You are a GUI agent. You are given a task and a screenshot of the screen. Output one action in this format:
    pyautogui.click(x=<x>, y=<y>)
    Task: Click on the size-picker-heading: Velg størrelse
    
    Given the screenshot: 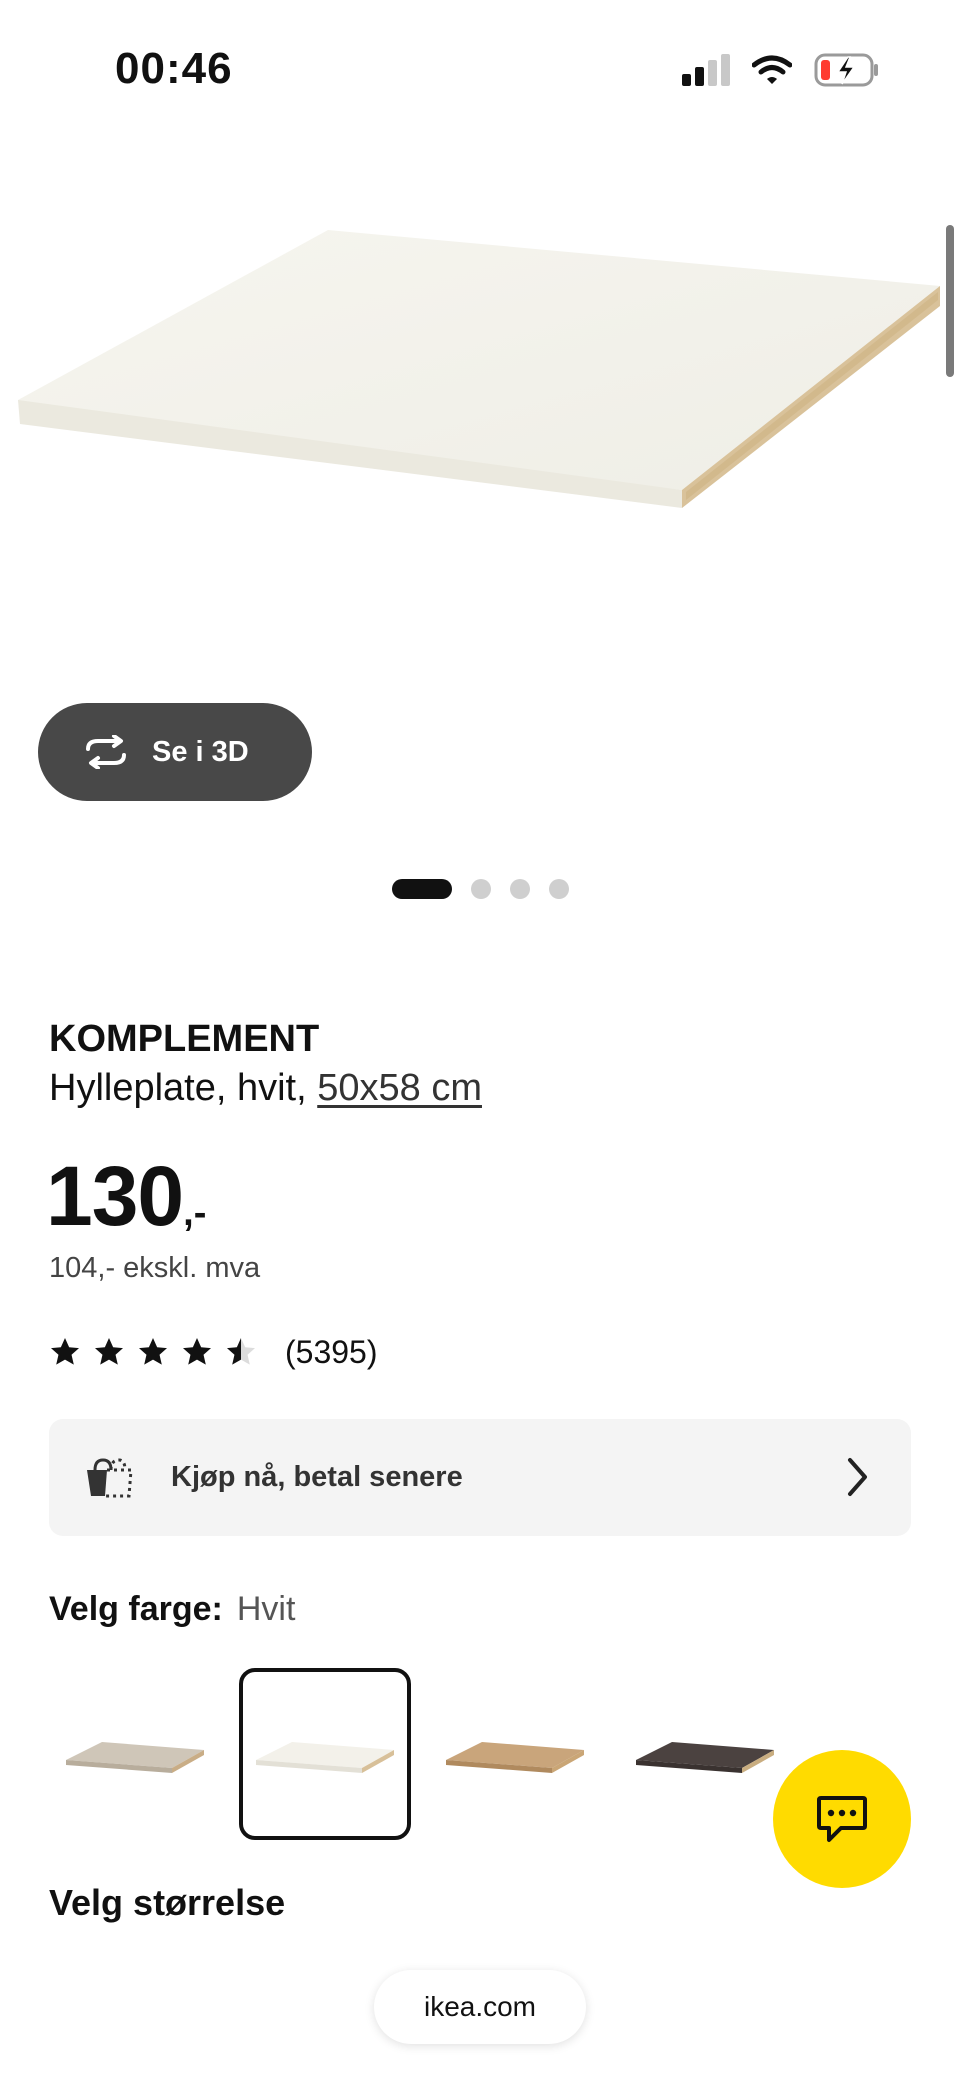 What is the action you would take?
    pyautogui.click(x=167, y=1902)
    